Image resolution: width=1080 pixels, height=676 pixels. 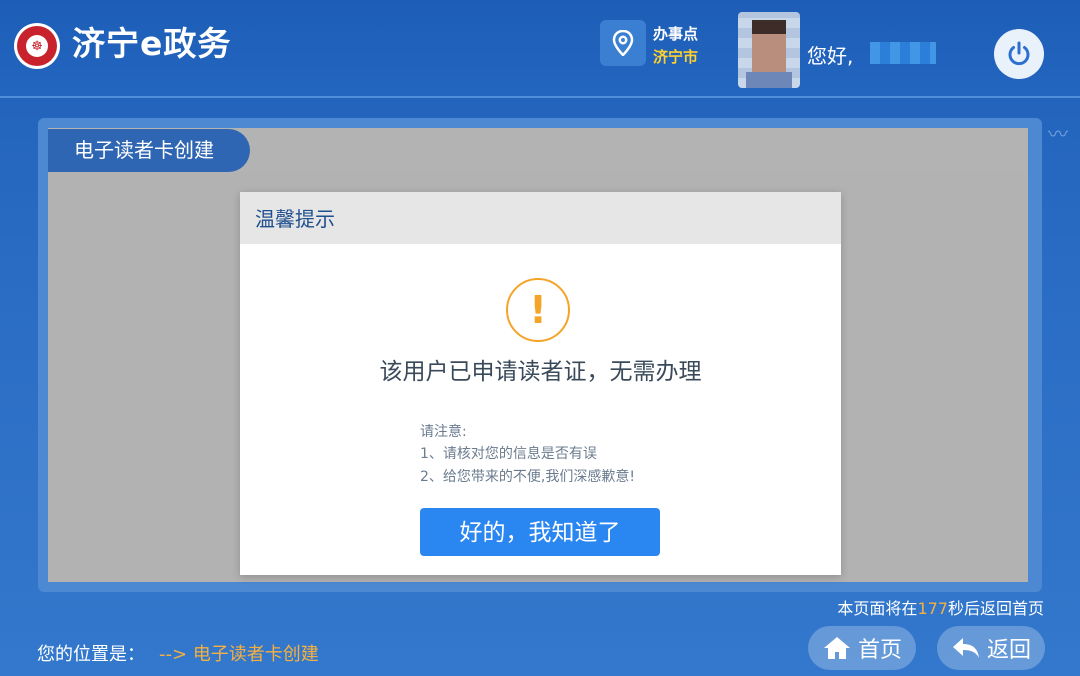 I want to click on dialog-message: 该用户已申请读者证，无需办理, so click(x=540, y=372).